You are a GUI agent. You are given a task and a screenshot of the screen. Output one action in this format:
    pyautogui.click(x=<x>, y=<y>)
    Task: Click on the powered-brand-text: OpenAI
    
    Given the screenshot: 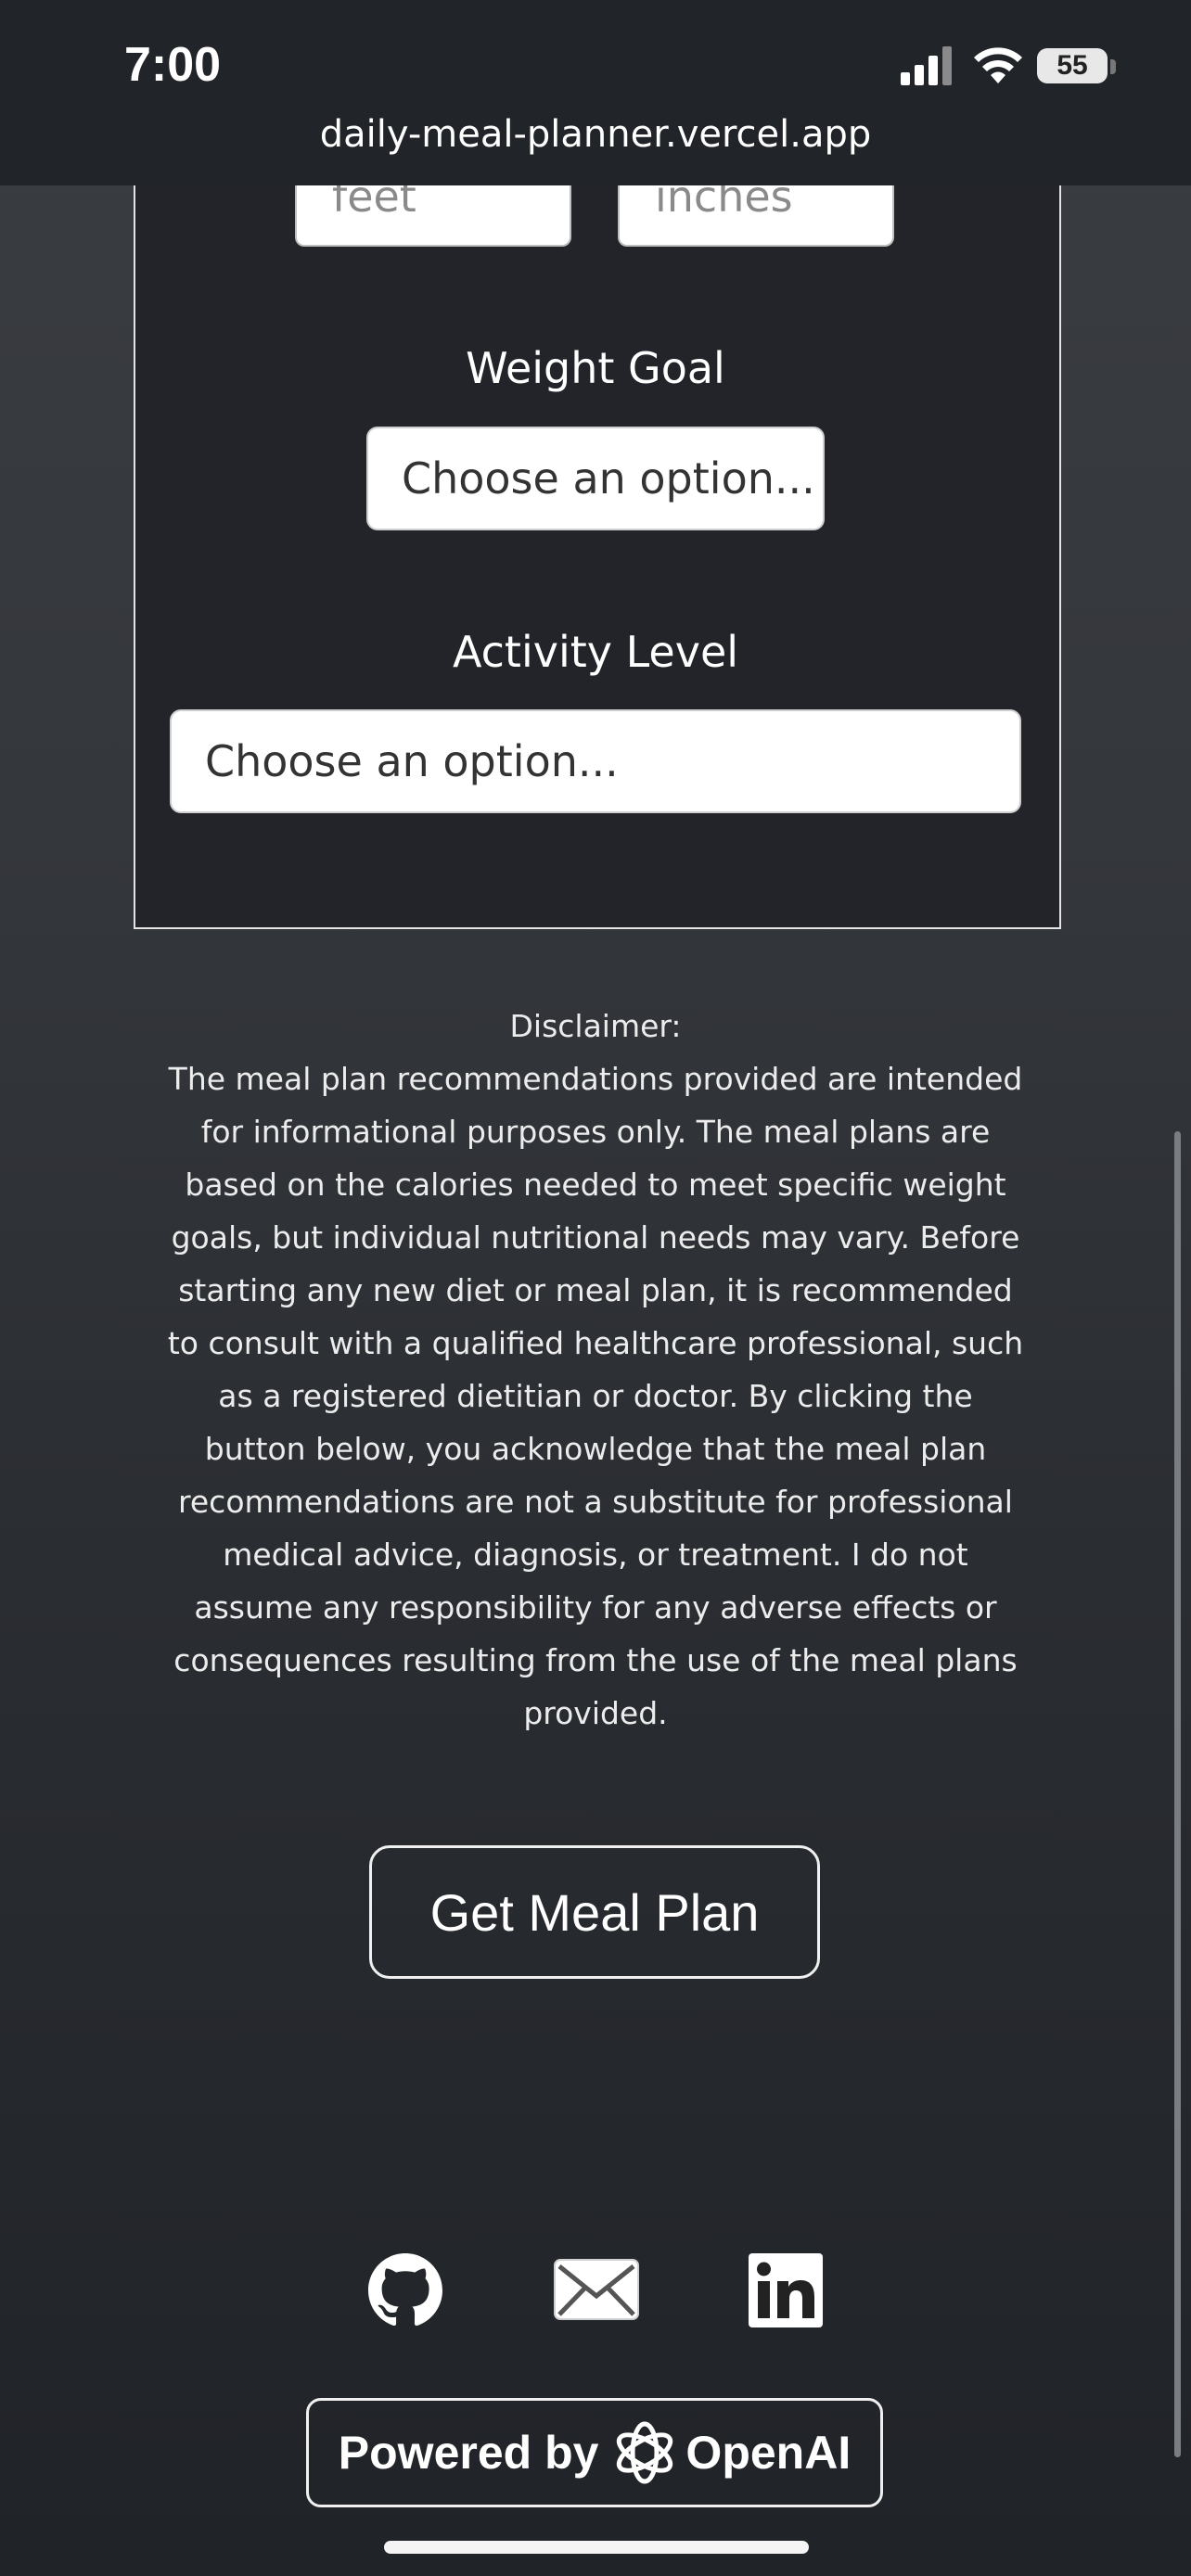 What is the action you would take?
    pyautogui.click(x=768, y=2453)
    